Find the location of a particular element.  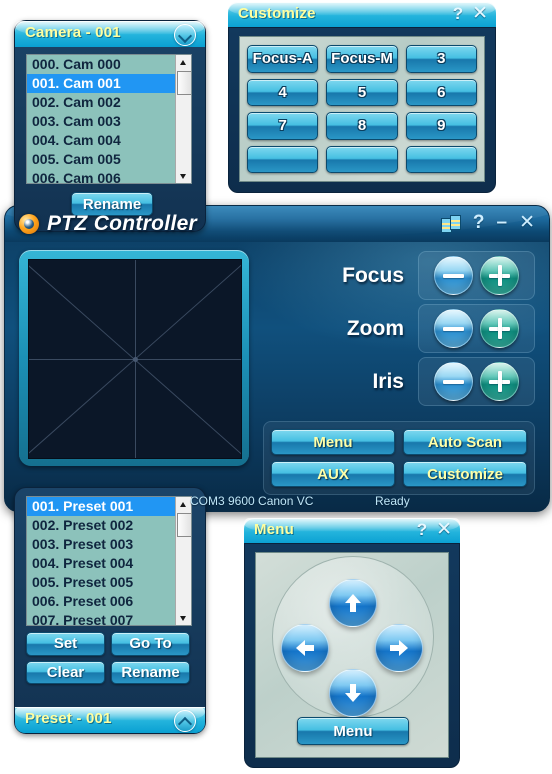

customize-help-button: ? is located at coordinates (458, 14).